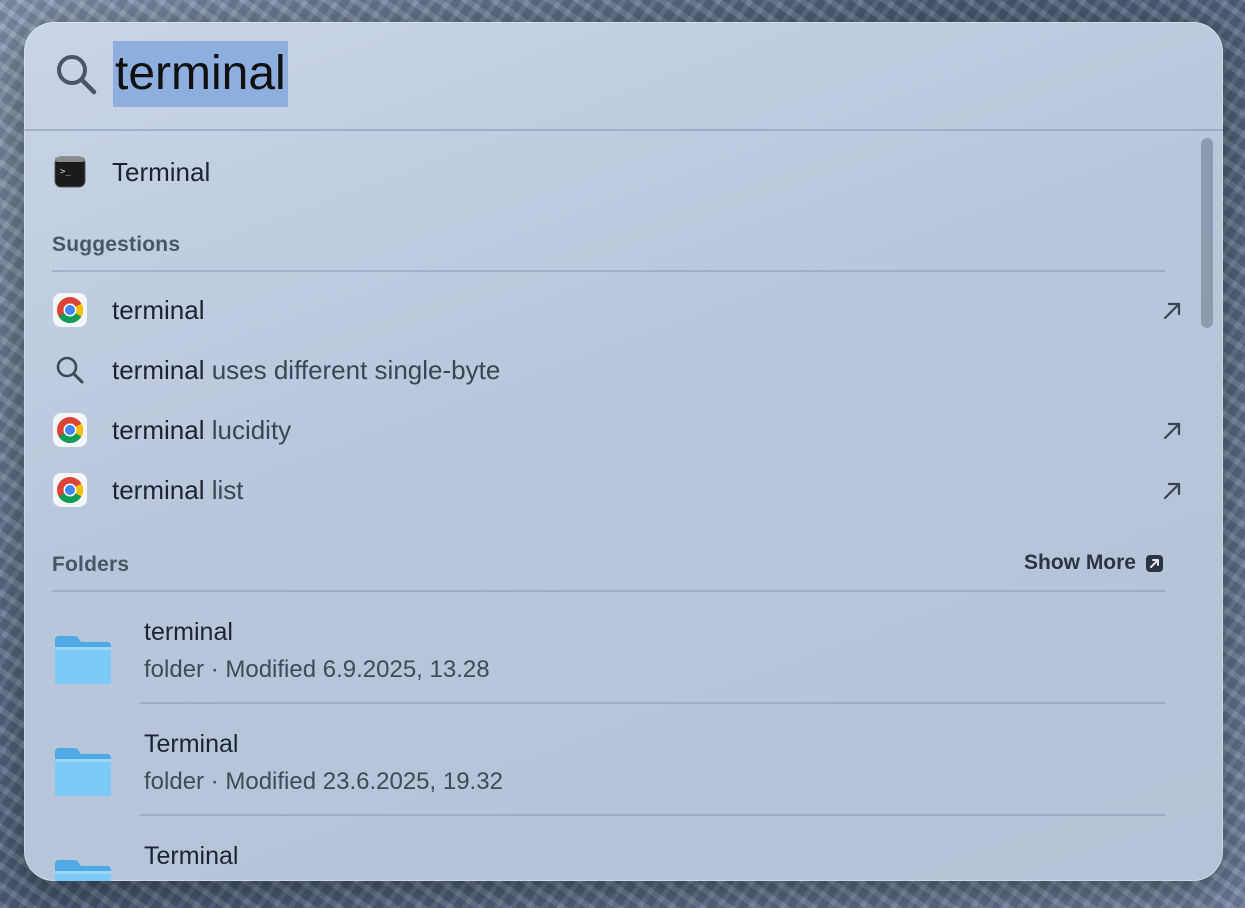  What do you see at coordinates (608, 591) in the screenshot?
I see `folders-divider` at bounding box center [608, 591].